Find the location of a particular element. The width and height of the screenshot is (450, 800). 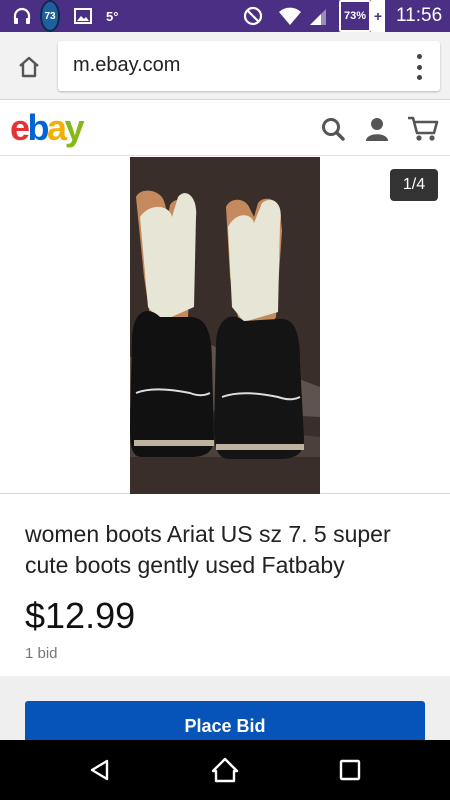

status-bar: 73 5° 73% + 11:56 is located at coordinates (225, 16).